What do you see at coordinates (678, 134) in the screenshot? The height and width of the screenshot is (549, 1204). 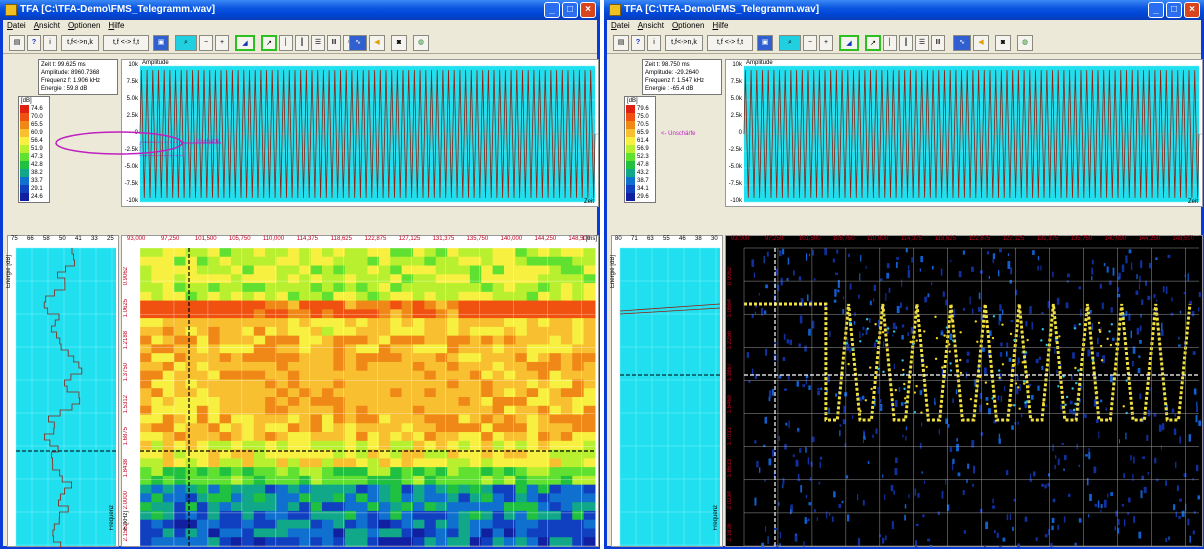 I see `unschaerfe-label: <- Unschärfe` at bounding box center [678, 134].